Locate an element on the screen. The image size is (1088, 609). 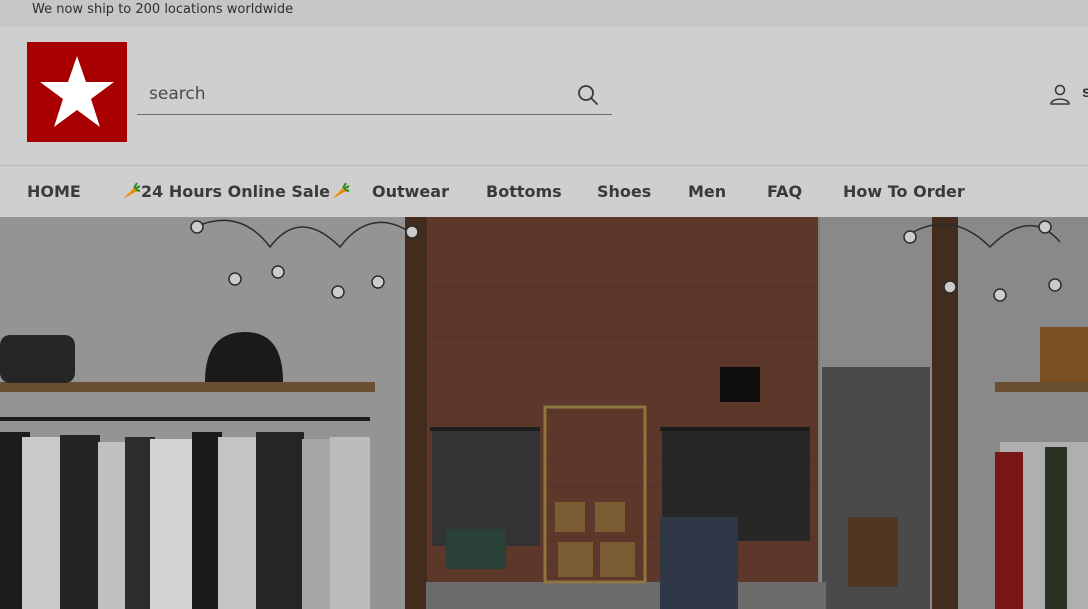
nav-item-24-hours-sale: 24 Hours Online Sale is located at coordinates (235, 191).